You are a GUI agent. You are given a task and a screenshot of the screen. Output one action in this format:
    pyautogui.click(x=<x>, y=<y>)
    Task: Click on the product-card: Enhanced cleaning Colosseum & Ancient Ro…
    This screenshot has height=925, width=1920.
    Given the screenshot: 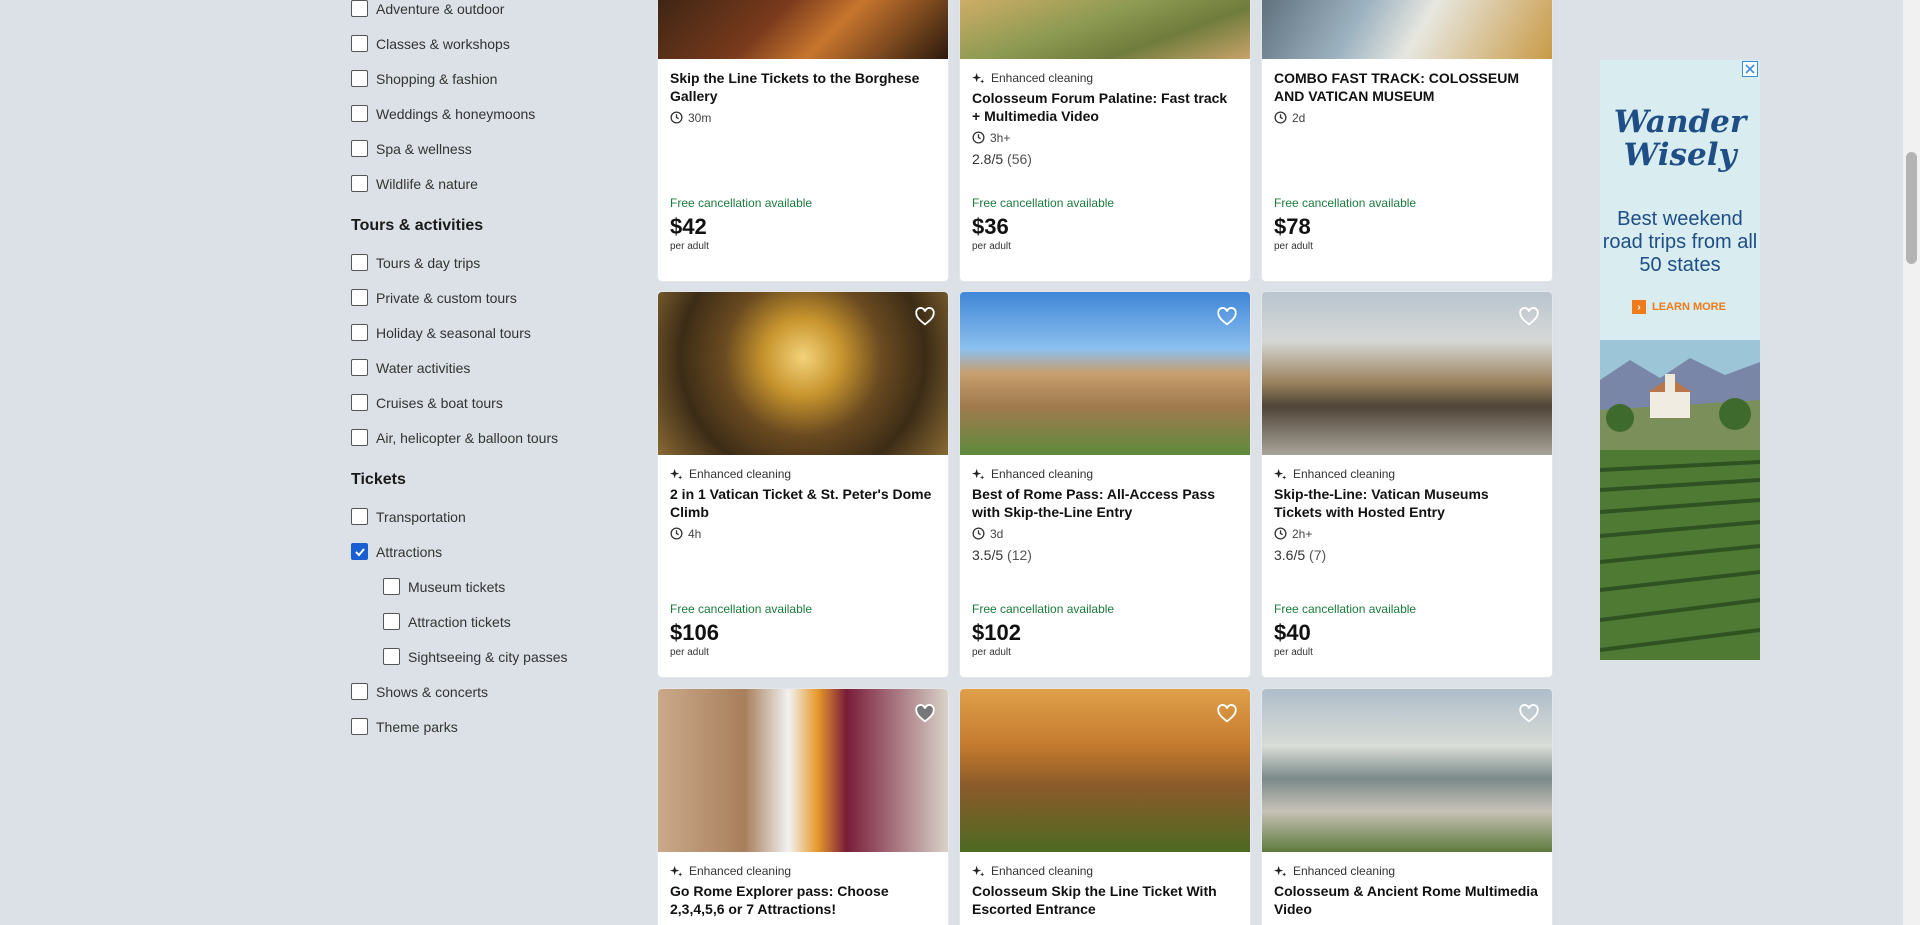 What is the action you would take?
    pyautogui.click(x=1407, y=807)
    